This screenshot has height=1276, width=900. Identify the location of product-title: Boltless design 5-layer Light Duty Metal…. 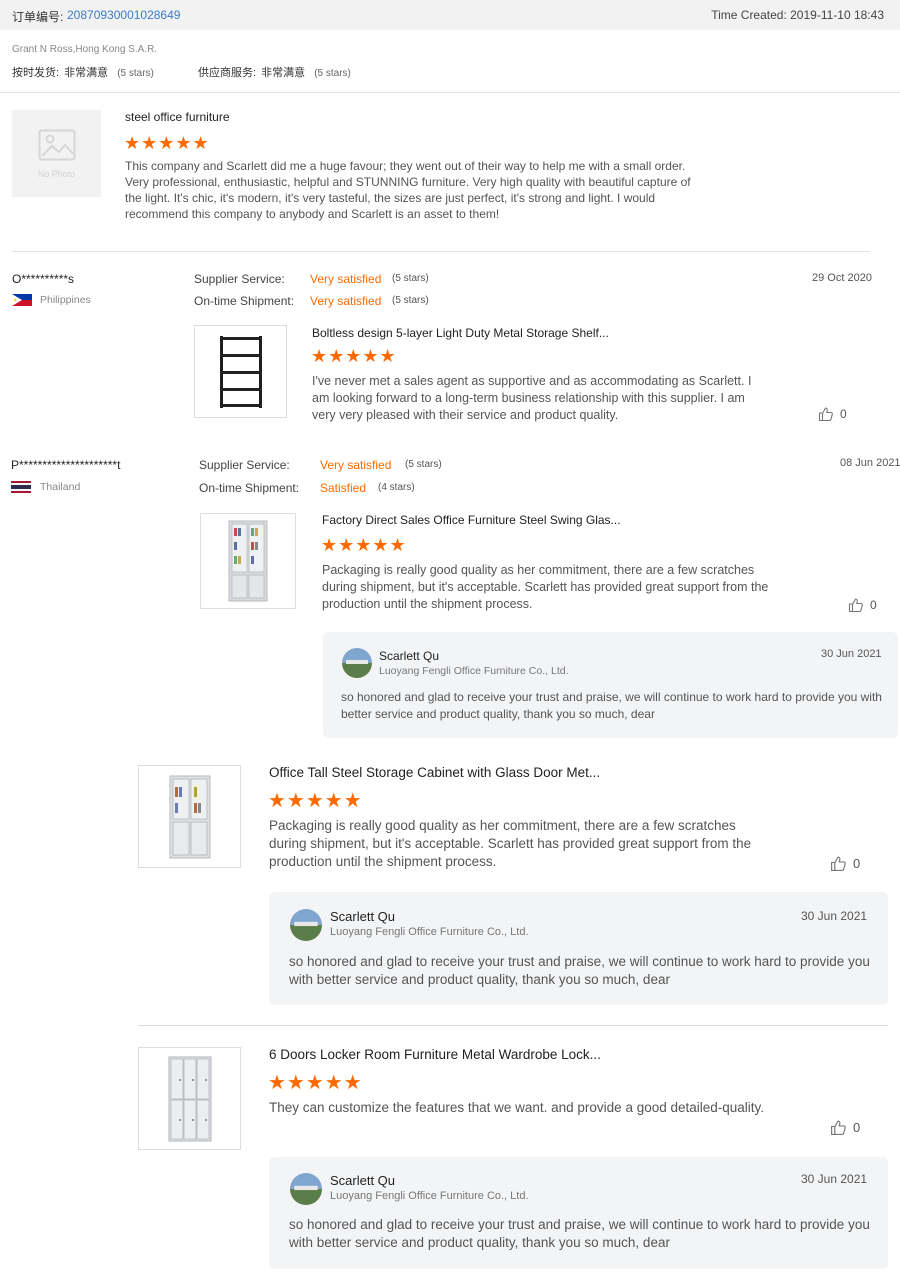
(460, 333).